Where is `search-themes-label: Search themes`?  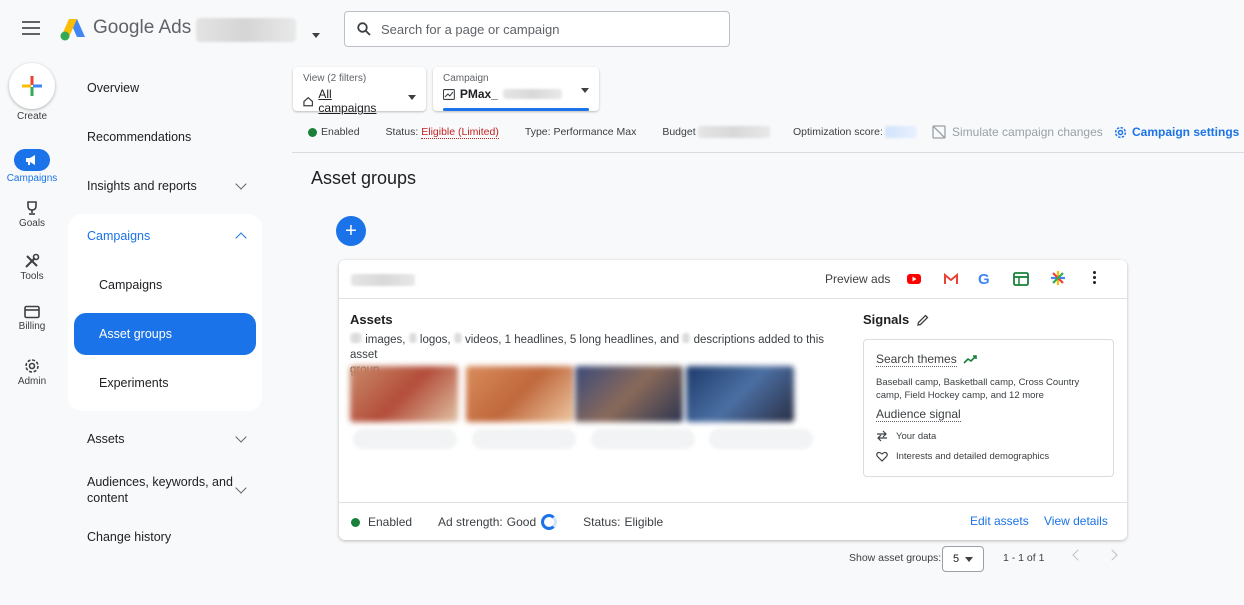
search-themes-label: Search themes is located at coordinates (916, 359).